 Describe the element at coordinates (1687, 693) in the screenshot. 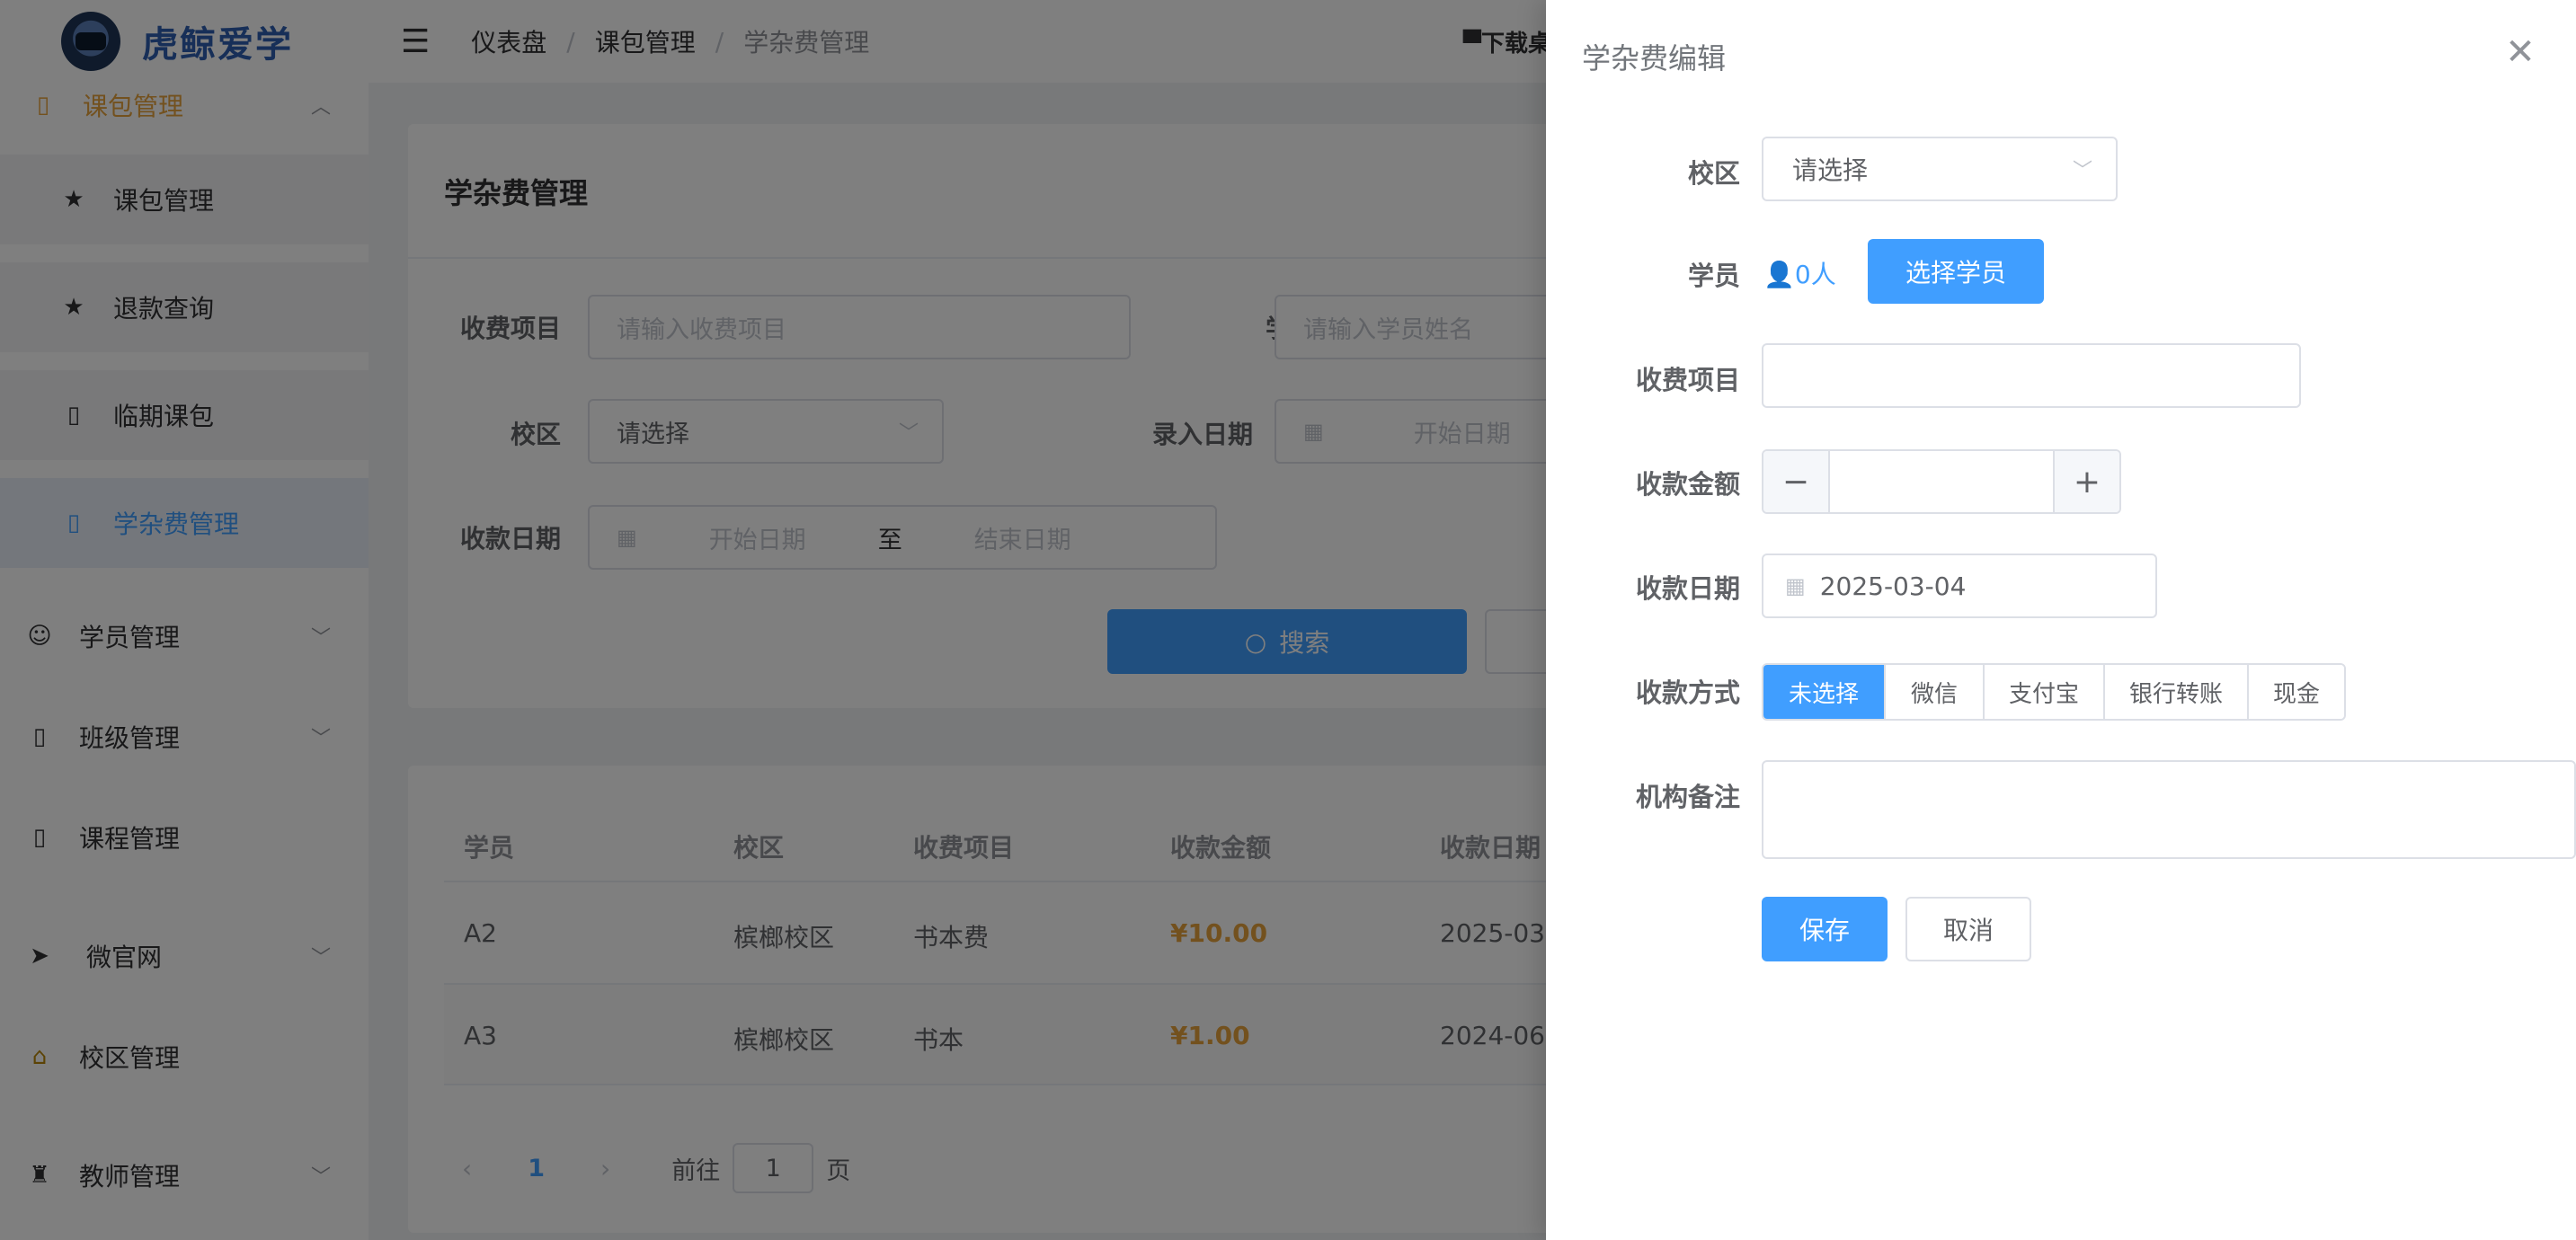

I see `pay-method-label: 收款方式` at that location.